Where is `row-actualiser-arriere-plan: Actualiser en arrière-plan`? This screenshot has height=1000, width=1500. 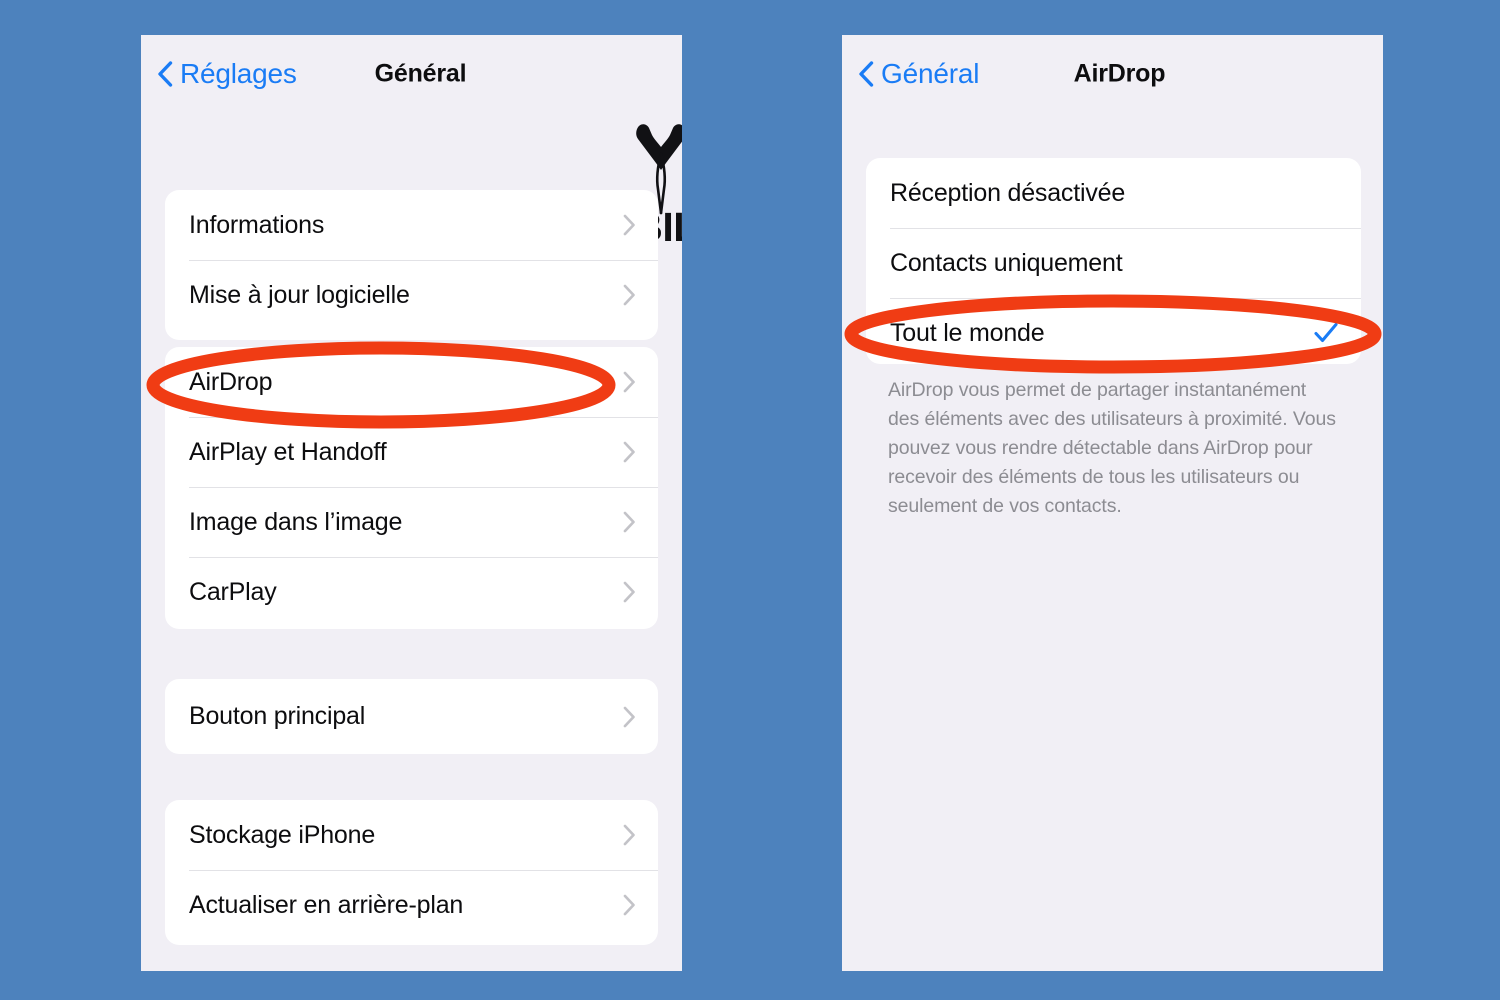 row-actualiser-arriere-plan: Actualiser en arrière-plan is located at coordinates (411, 905).